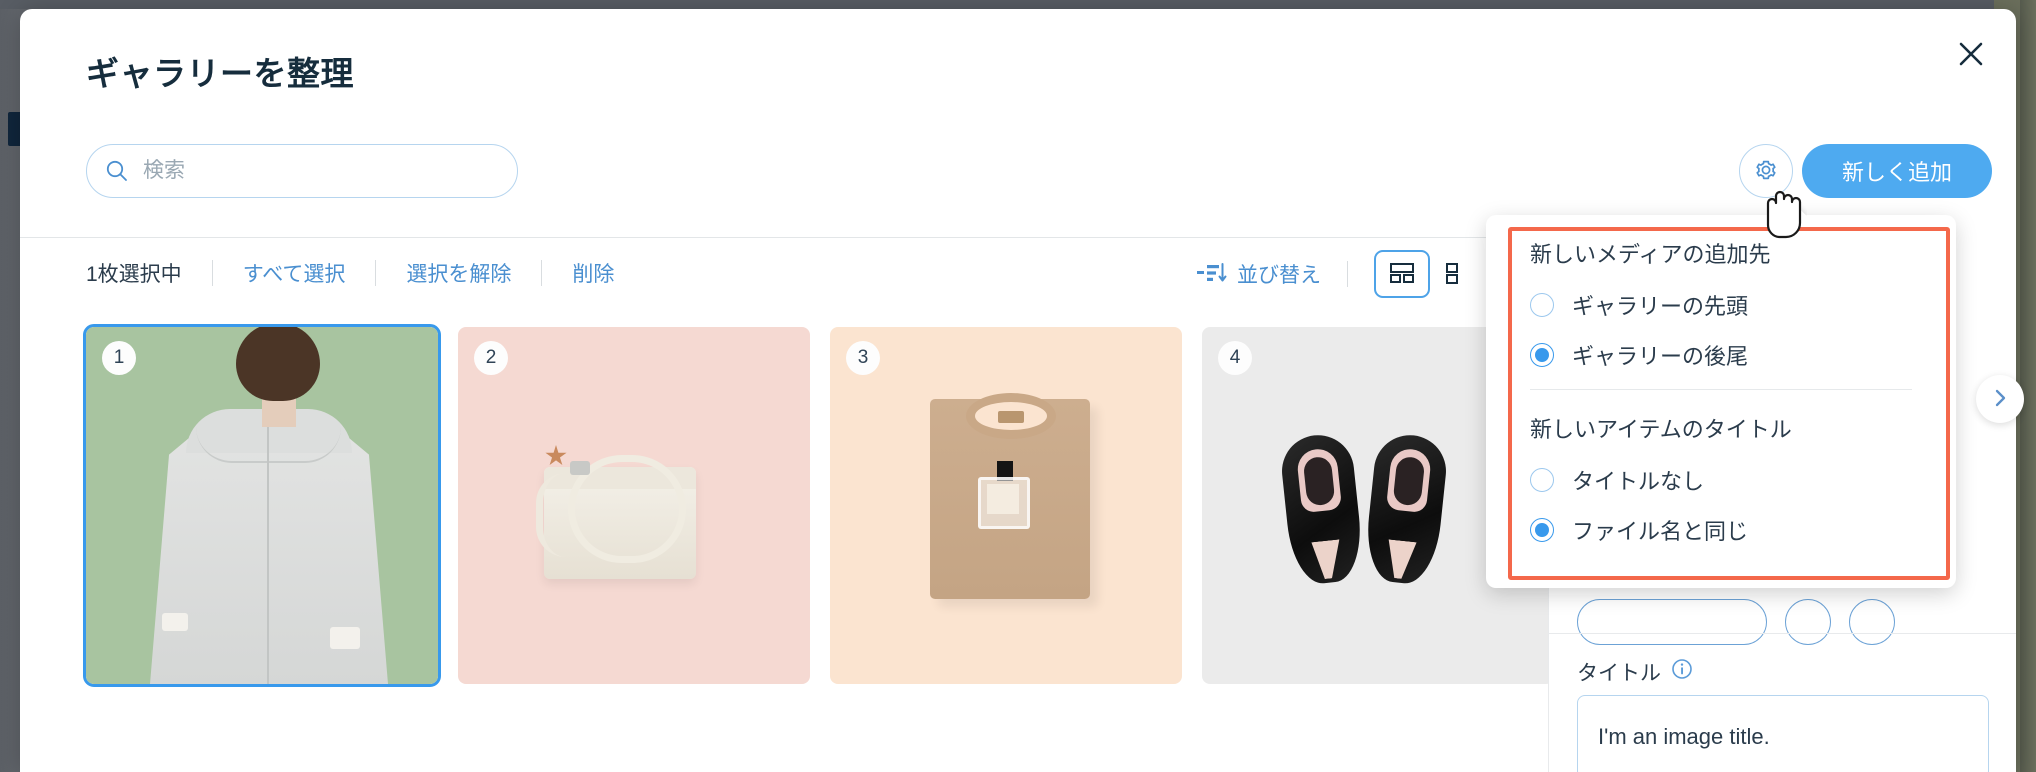 The image size is (2036, 772). What do you see at coordinates (321, 171) in the screenshot?
I see `search-input` at bounding box center [321, 171].